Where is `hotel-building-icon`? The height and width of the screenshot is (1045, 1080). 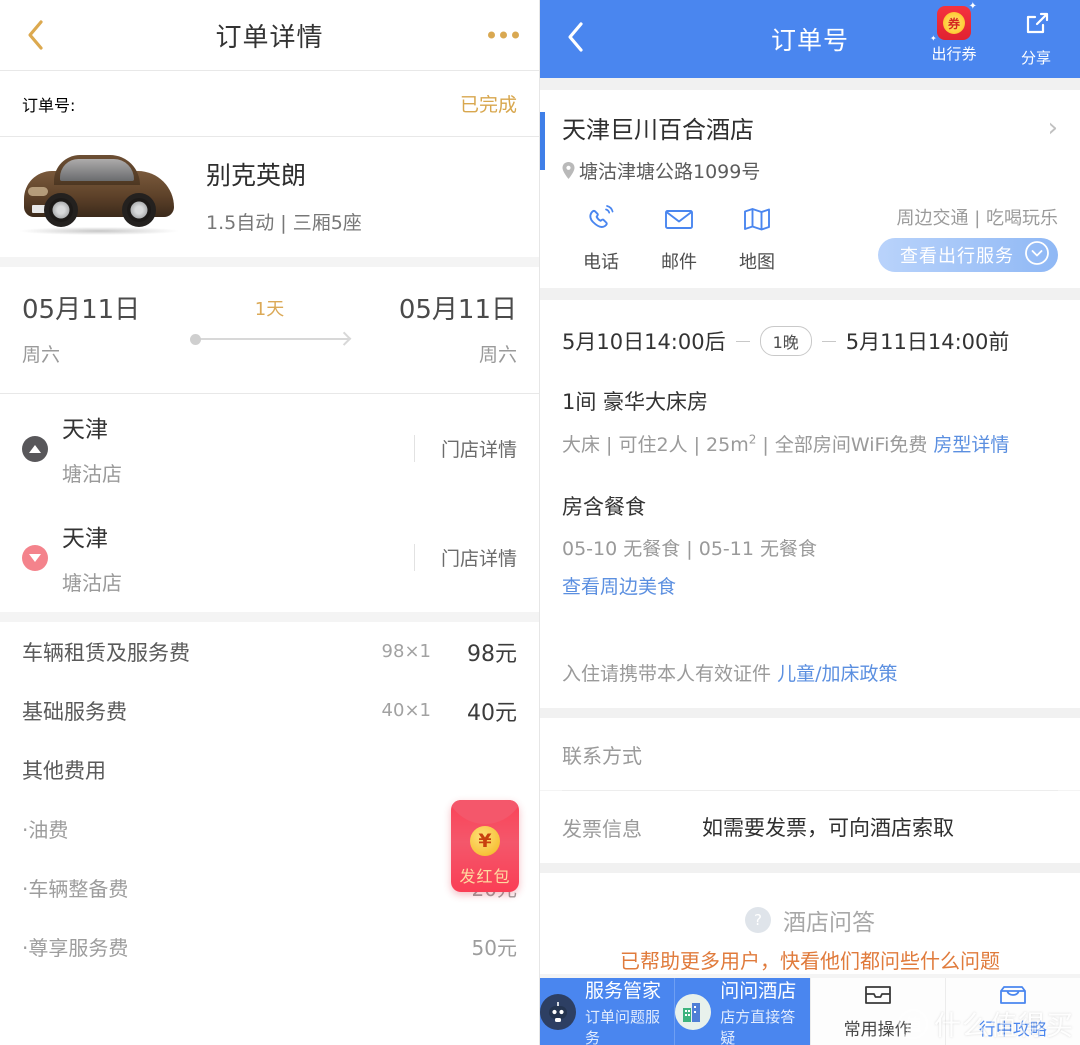
hotel-building-icon is located at coordinates (693, 1011).